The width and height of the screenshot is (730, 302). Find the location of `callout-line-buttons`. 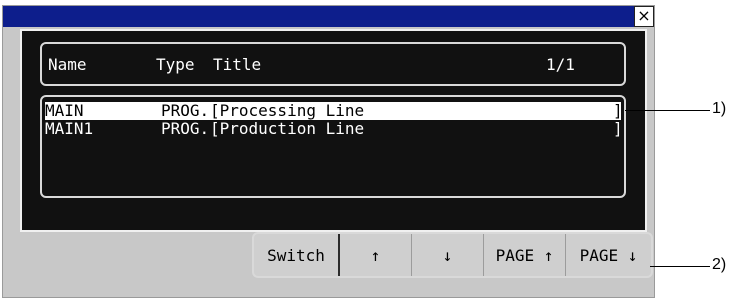

callout-line-buttons is located at coordinates (680, 266).